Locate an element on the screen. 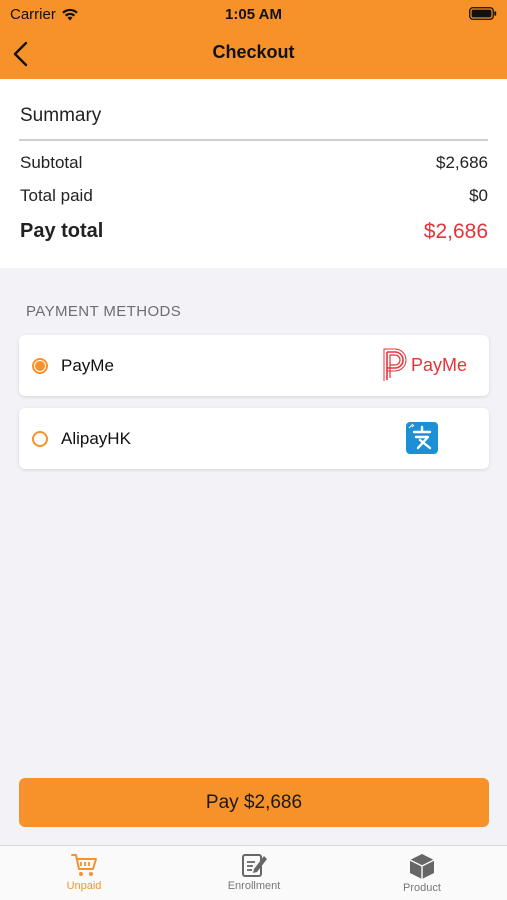  status-time: 1:05 AM is located at coordinates (253, 14).